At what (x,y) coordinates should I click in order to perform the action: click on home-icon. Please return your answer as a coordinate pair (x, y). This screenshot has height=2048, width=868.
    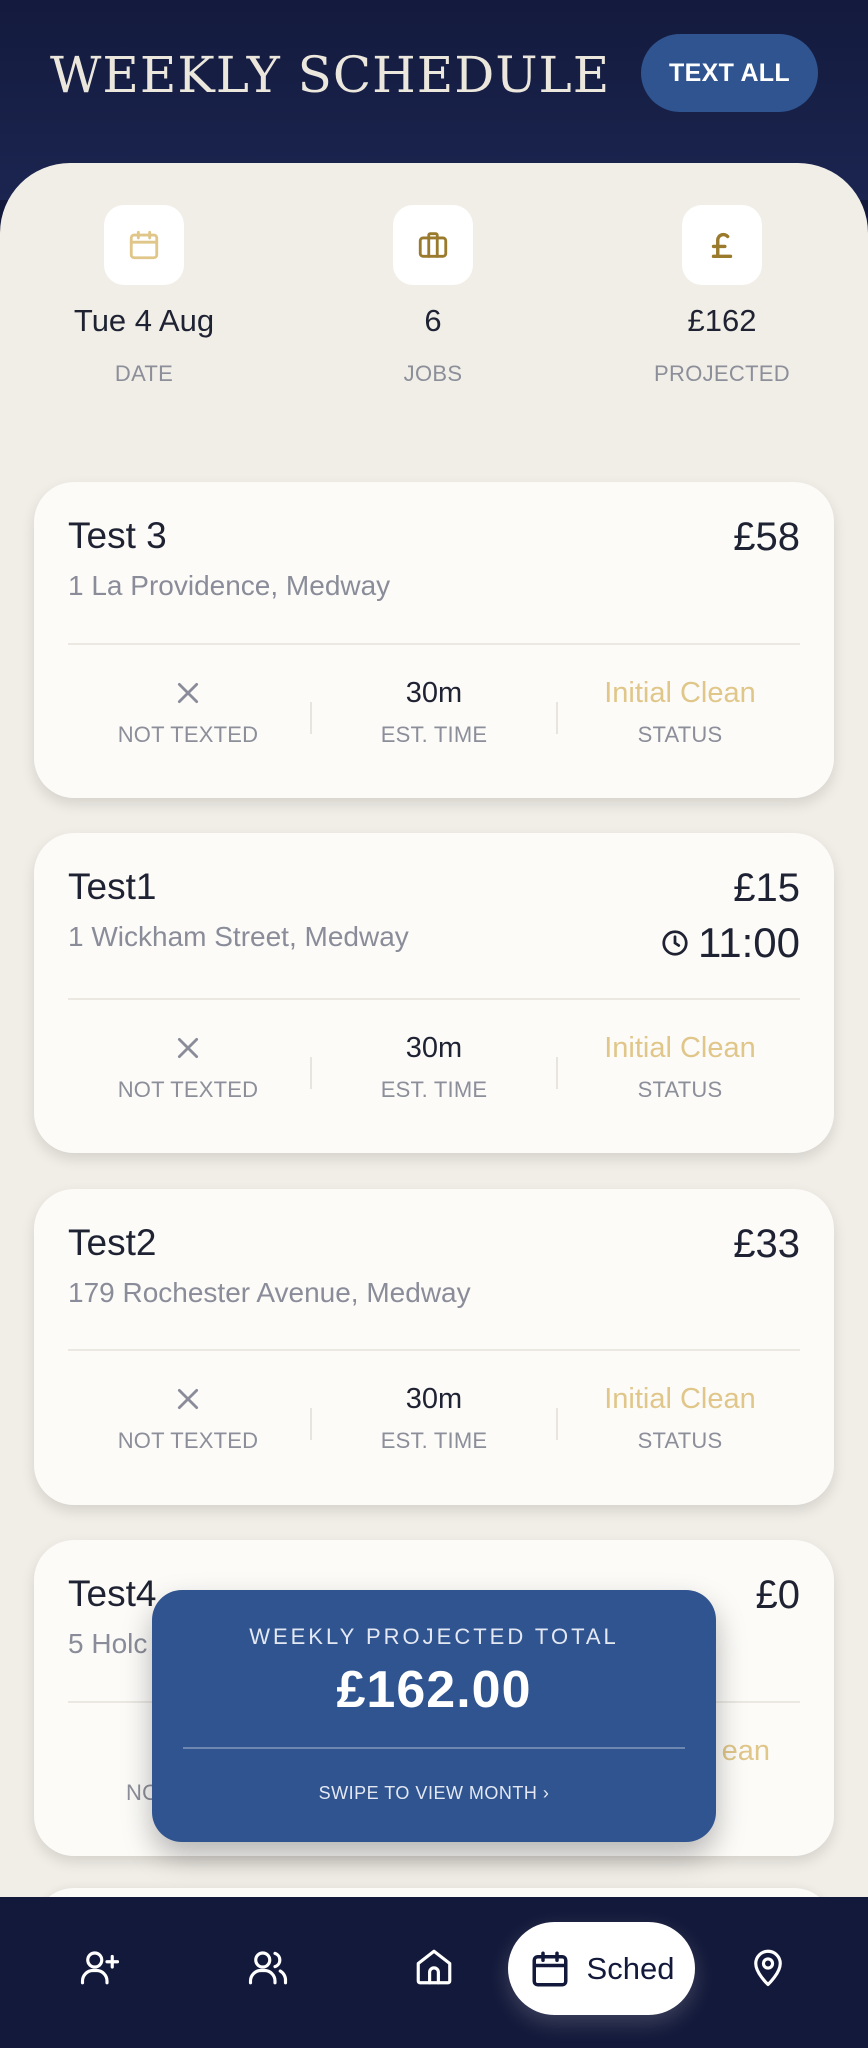
    Looking at the image, I should click on (434, 1967).